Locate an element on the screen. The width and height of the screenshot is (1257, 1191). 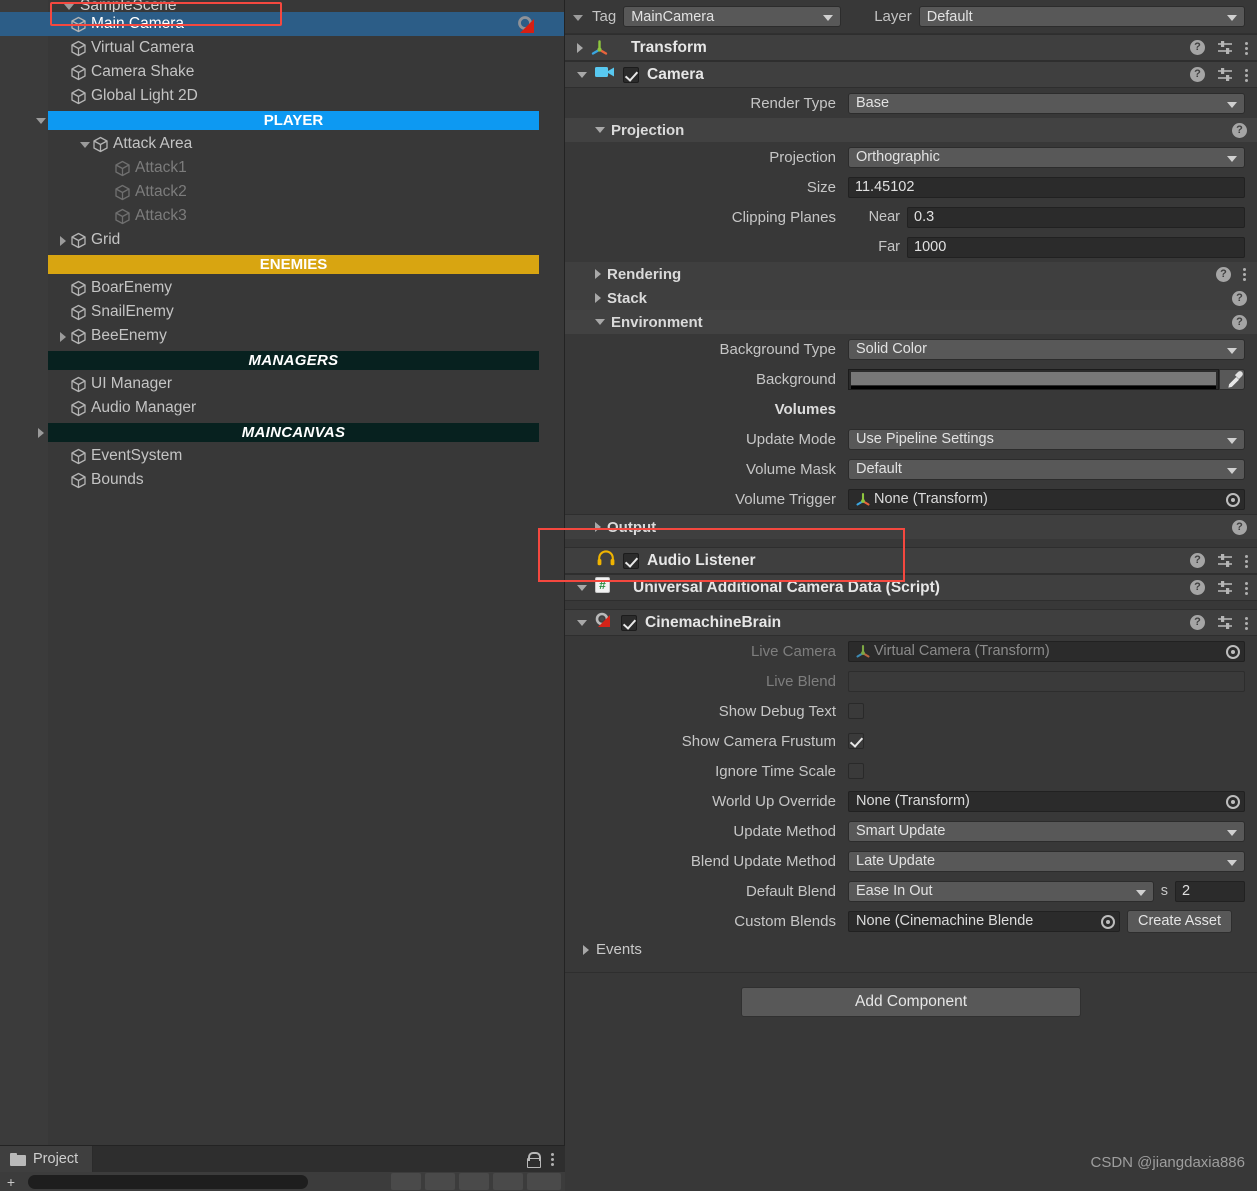
projection-dropdown: Orthographic is located at coordinates (1046, 157).